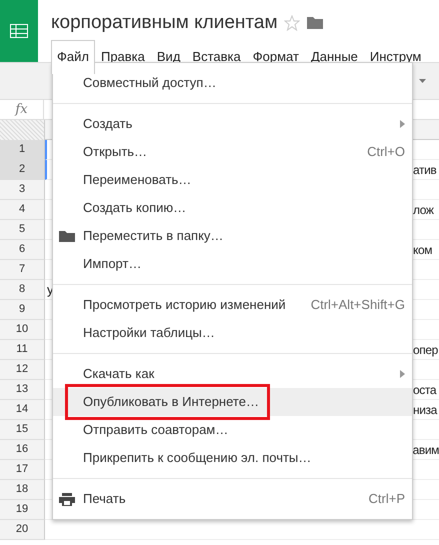 The height and width of the screenshot is (545, 439). What do you see at coordinates (22, 250) in the screenshot?
I see `row-header: 6` at bounding box center [22, 250].